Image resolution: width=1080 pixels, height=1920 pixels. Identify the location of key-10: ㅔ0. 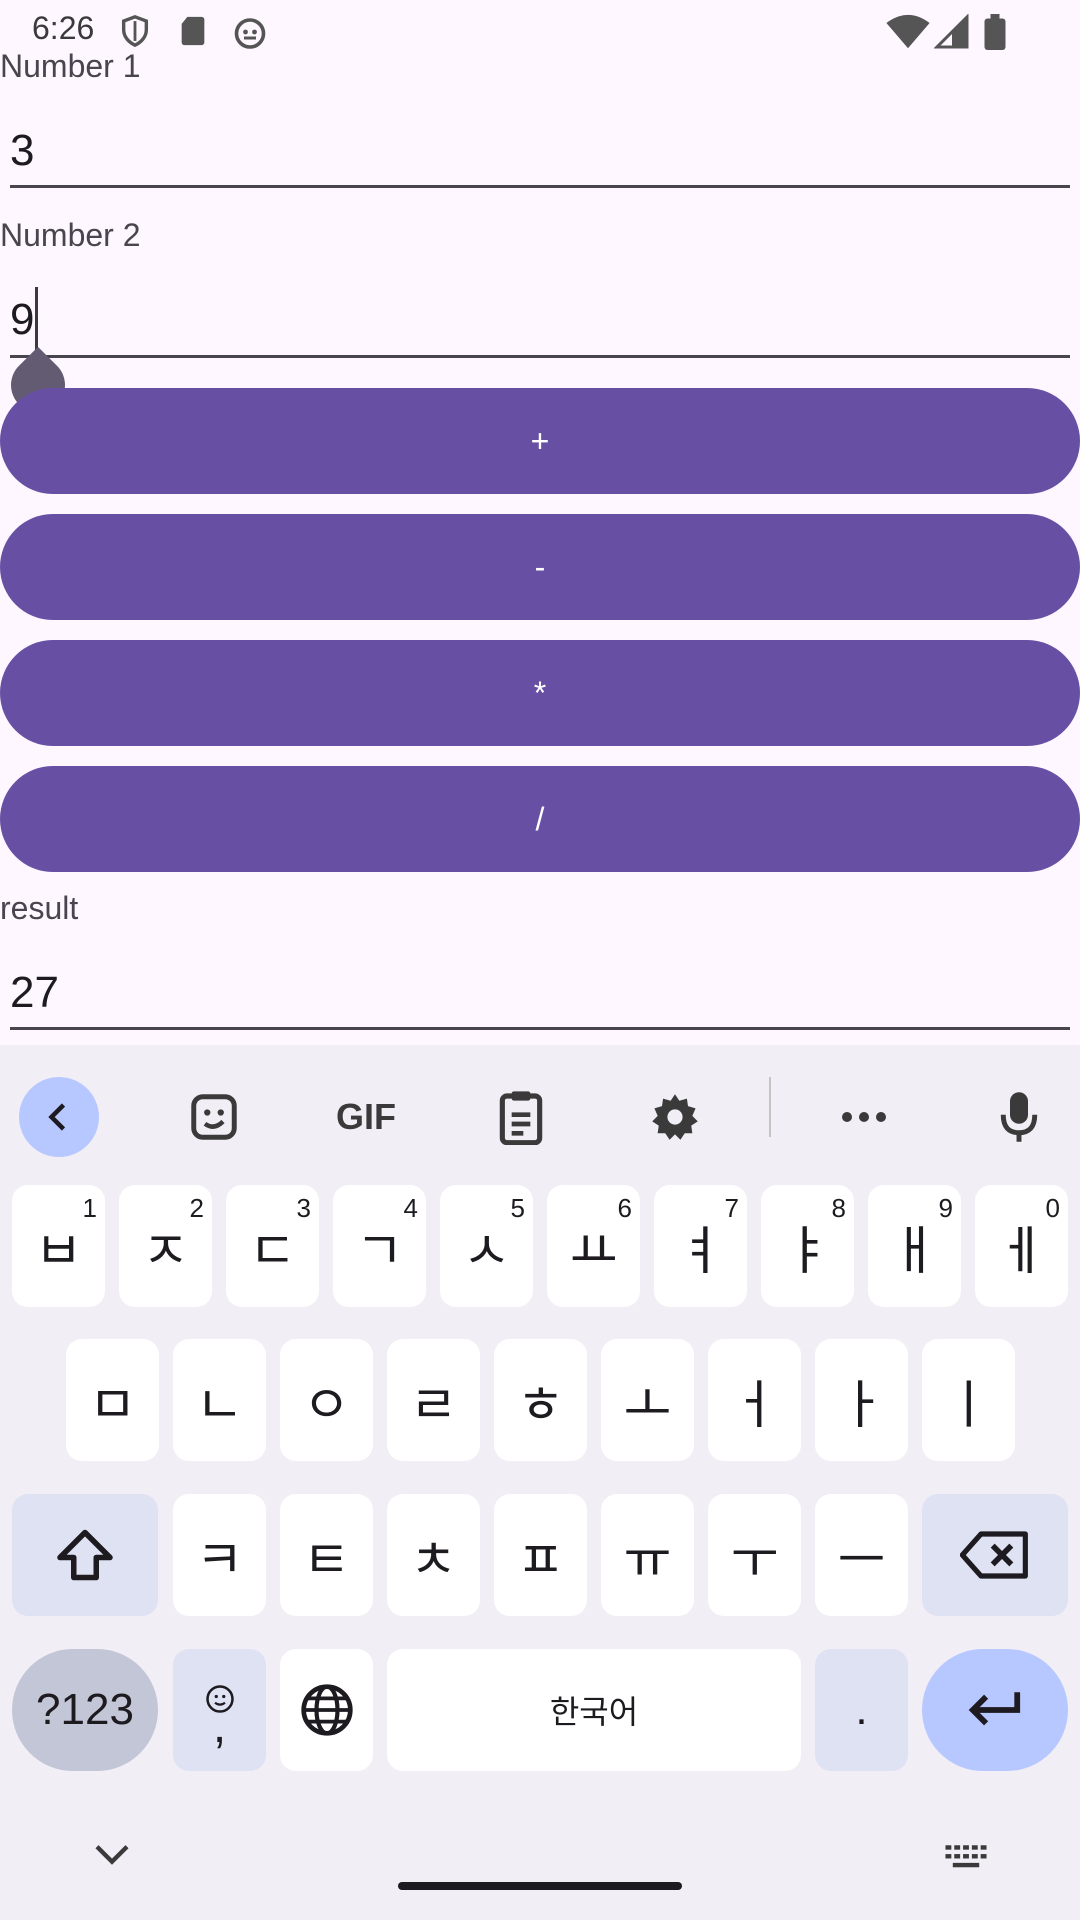
(1021, 1246).